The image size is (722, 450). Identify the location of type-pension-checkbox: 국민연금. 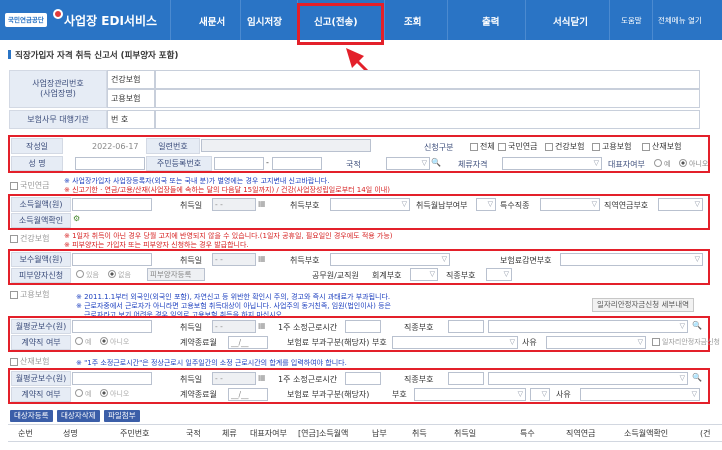
(517, 146).